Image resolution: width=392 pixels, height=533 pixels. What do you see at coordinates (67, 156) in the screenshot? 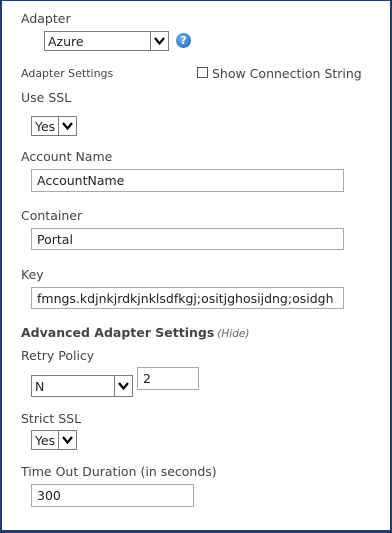
I see `account-name-label: Account Name` at bounding box center [67, 156].